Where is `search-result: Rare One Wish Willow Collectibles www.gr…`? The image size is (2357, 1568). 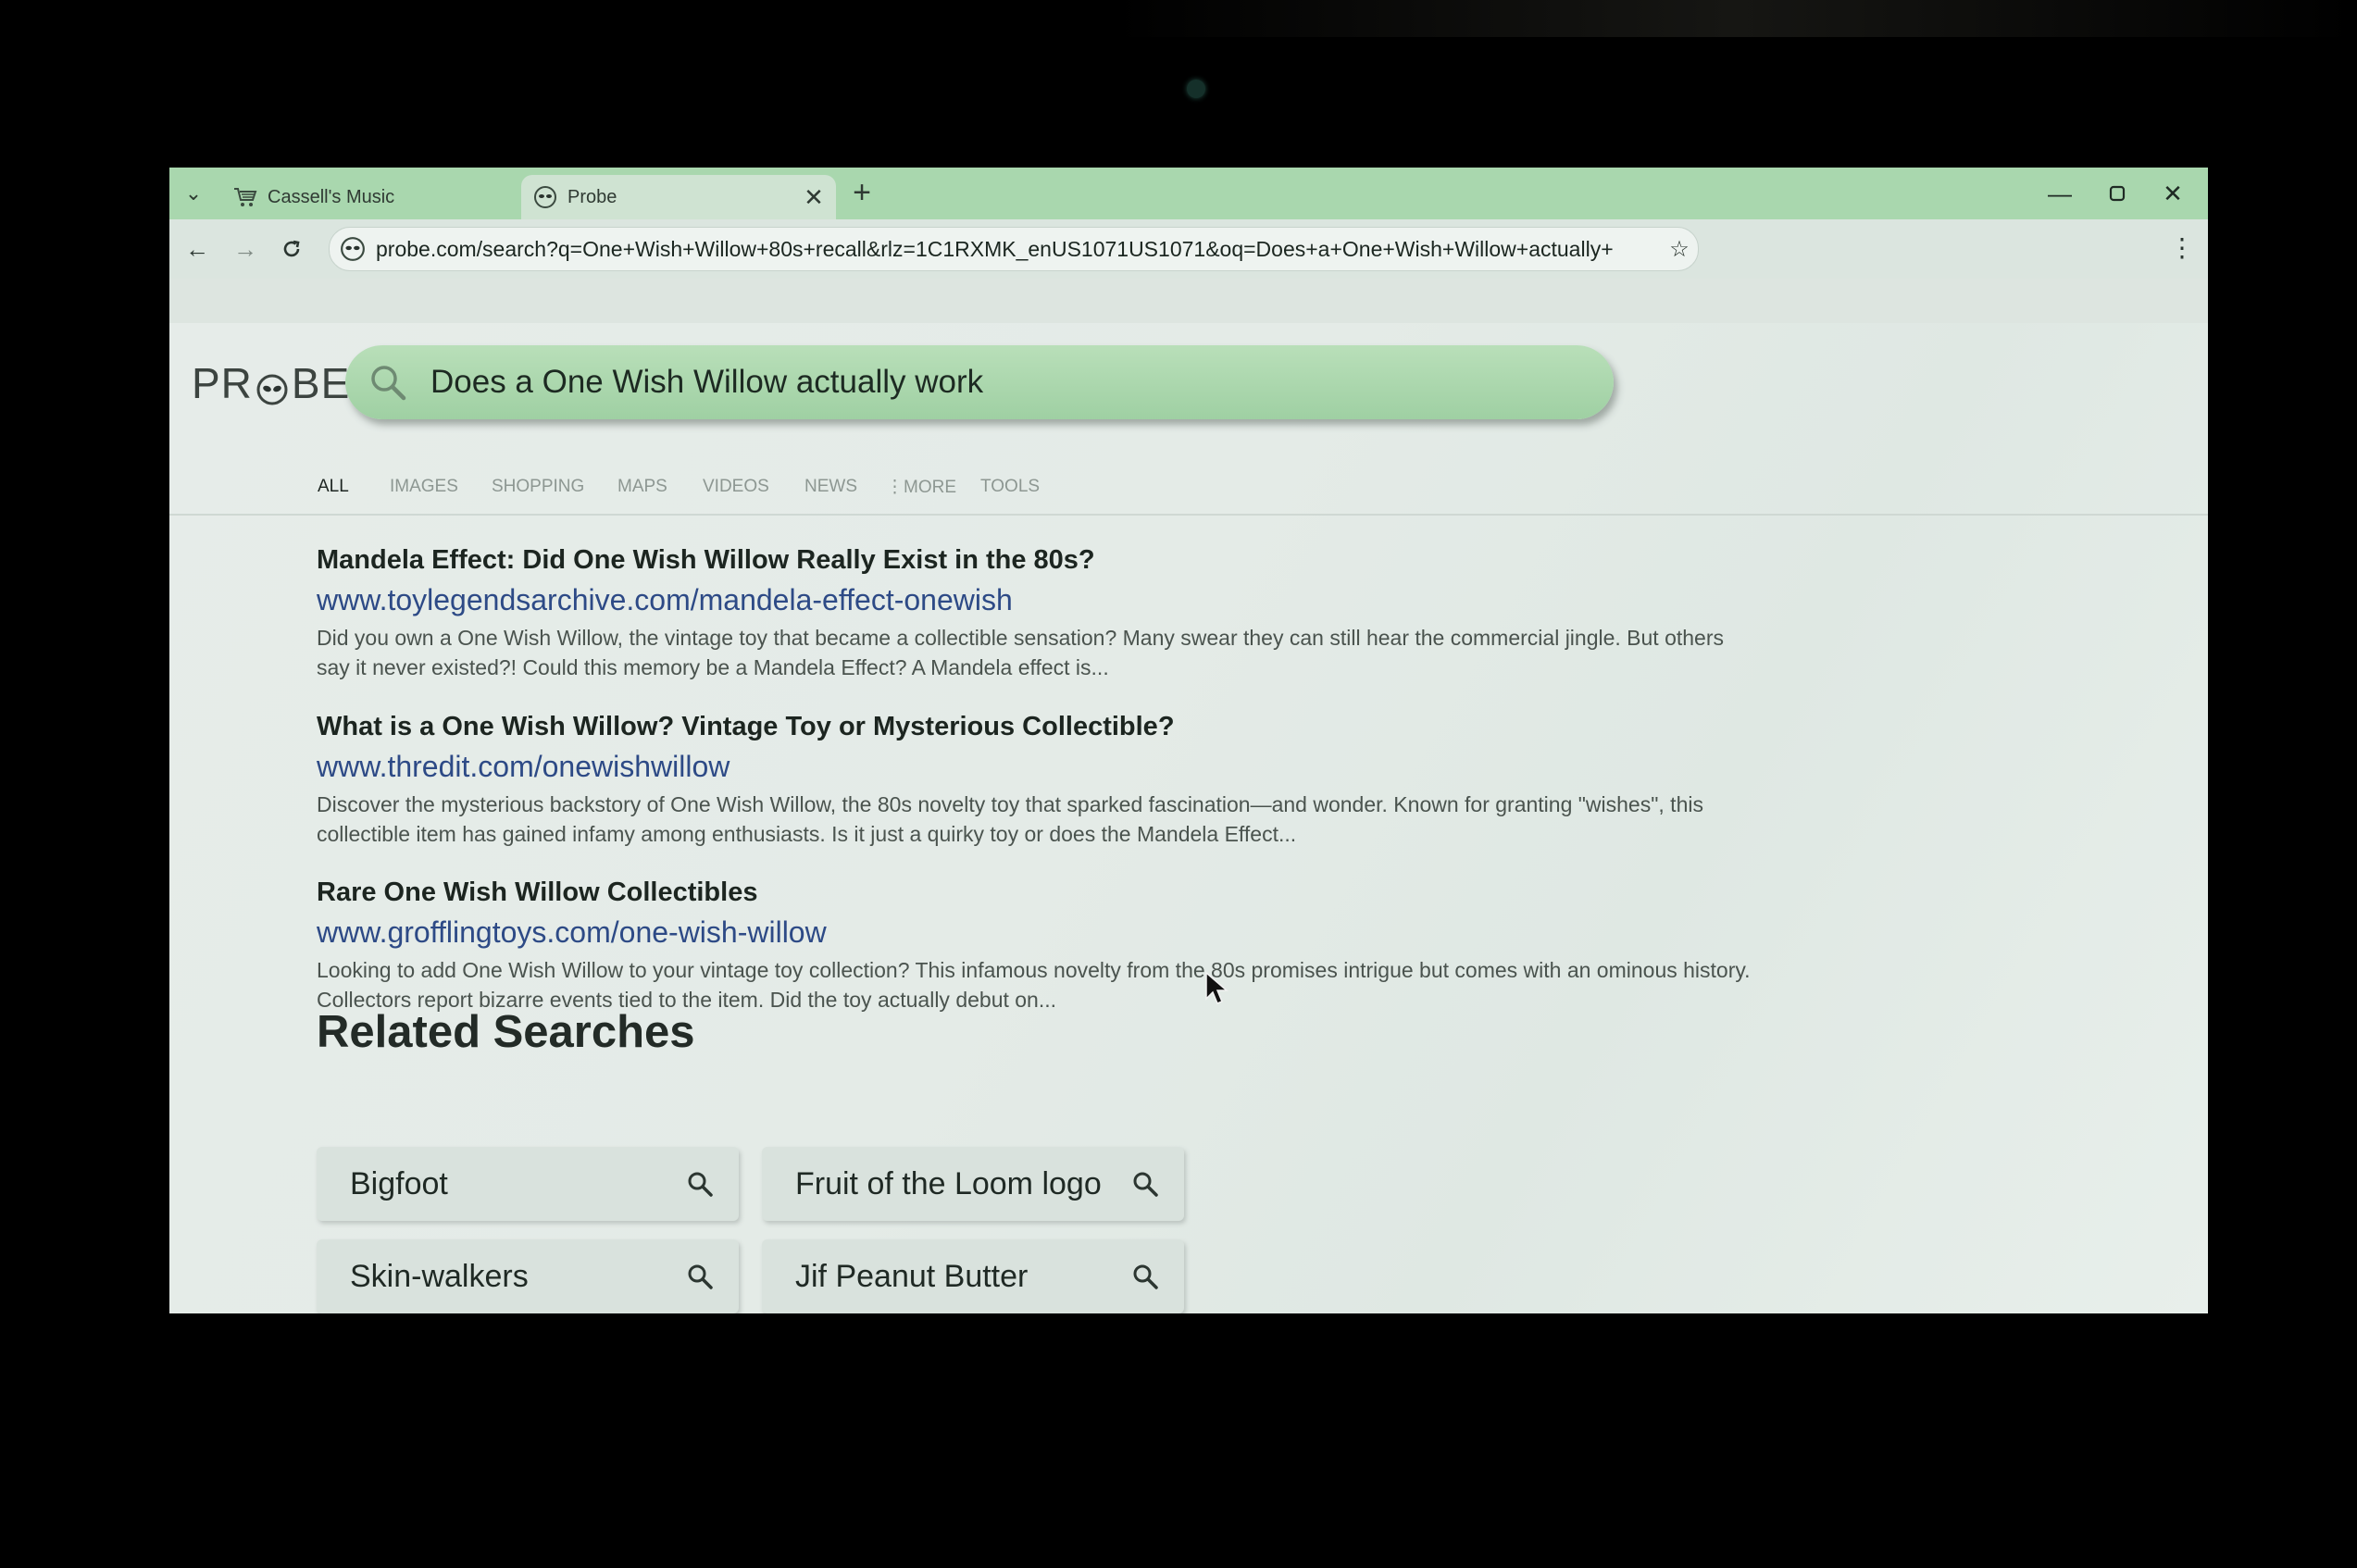
search-result: Rare One Wish Willow Collectibles www.gr… is located at coordinates (1103, 945).